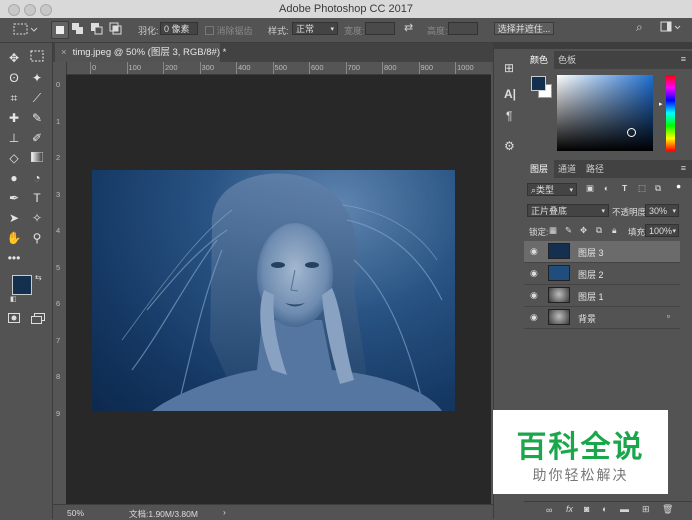  I want to click on filter-shape-layer-icon: ⬚, so click(642, 188).